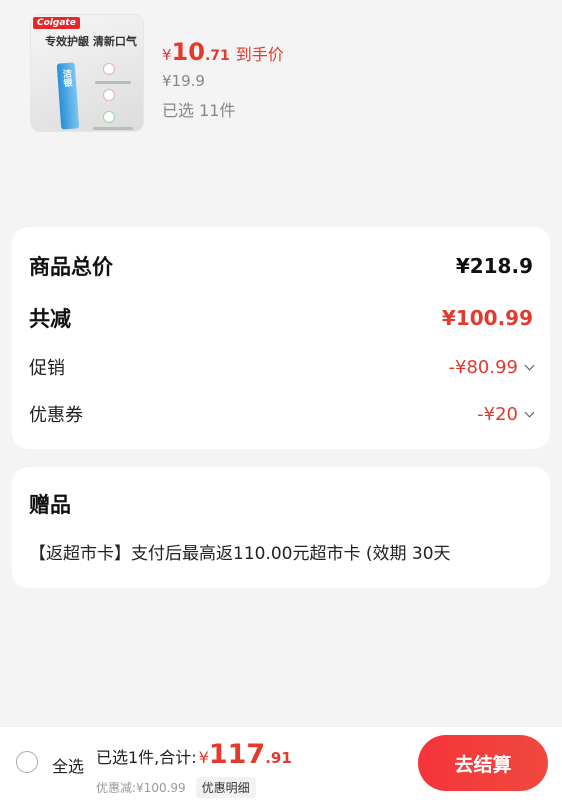 This screenshot has width=562, height=800. Describe the element at coordinates (237, 754) in the screenshot. I see `total-integer: 117` at that location.